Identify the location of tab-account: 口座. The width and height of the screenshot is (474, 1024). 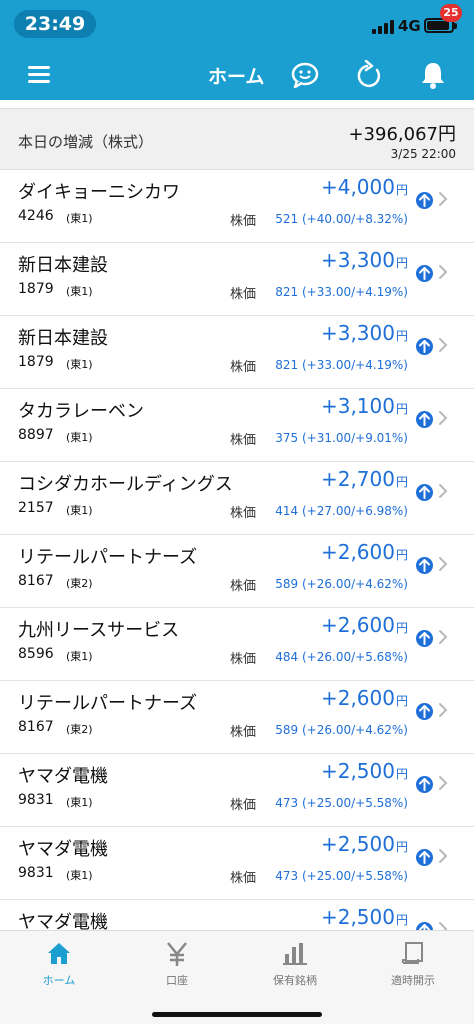
(177, 966).